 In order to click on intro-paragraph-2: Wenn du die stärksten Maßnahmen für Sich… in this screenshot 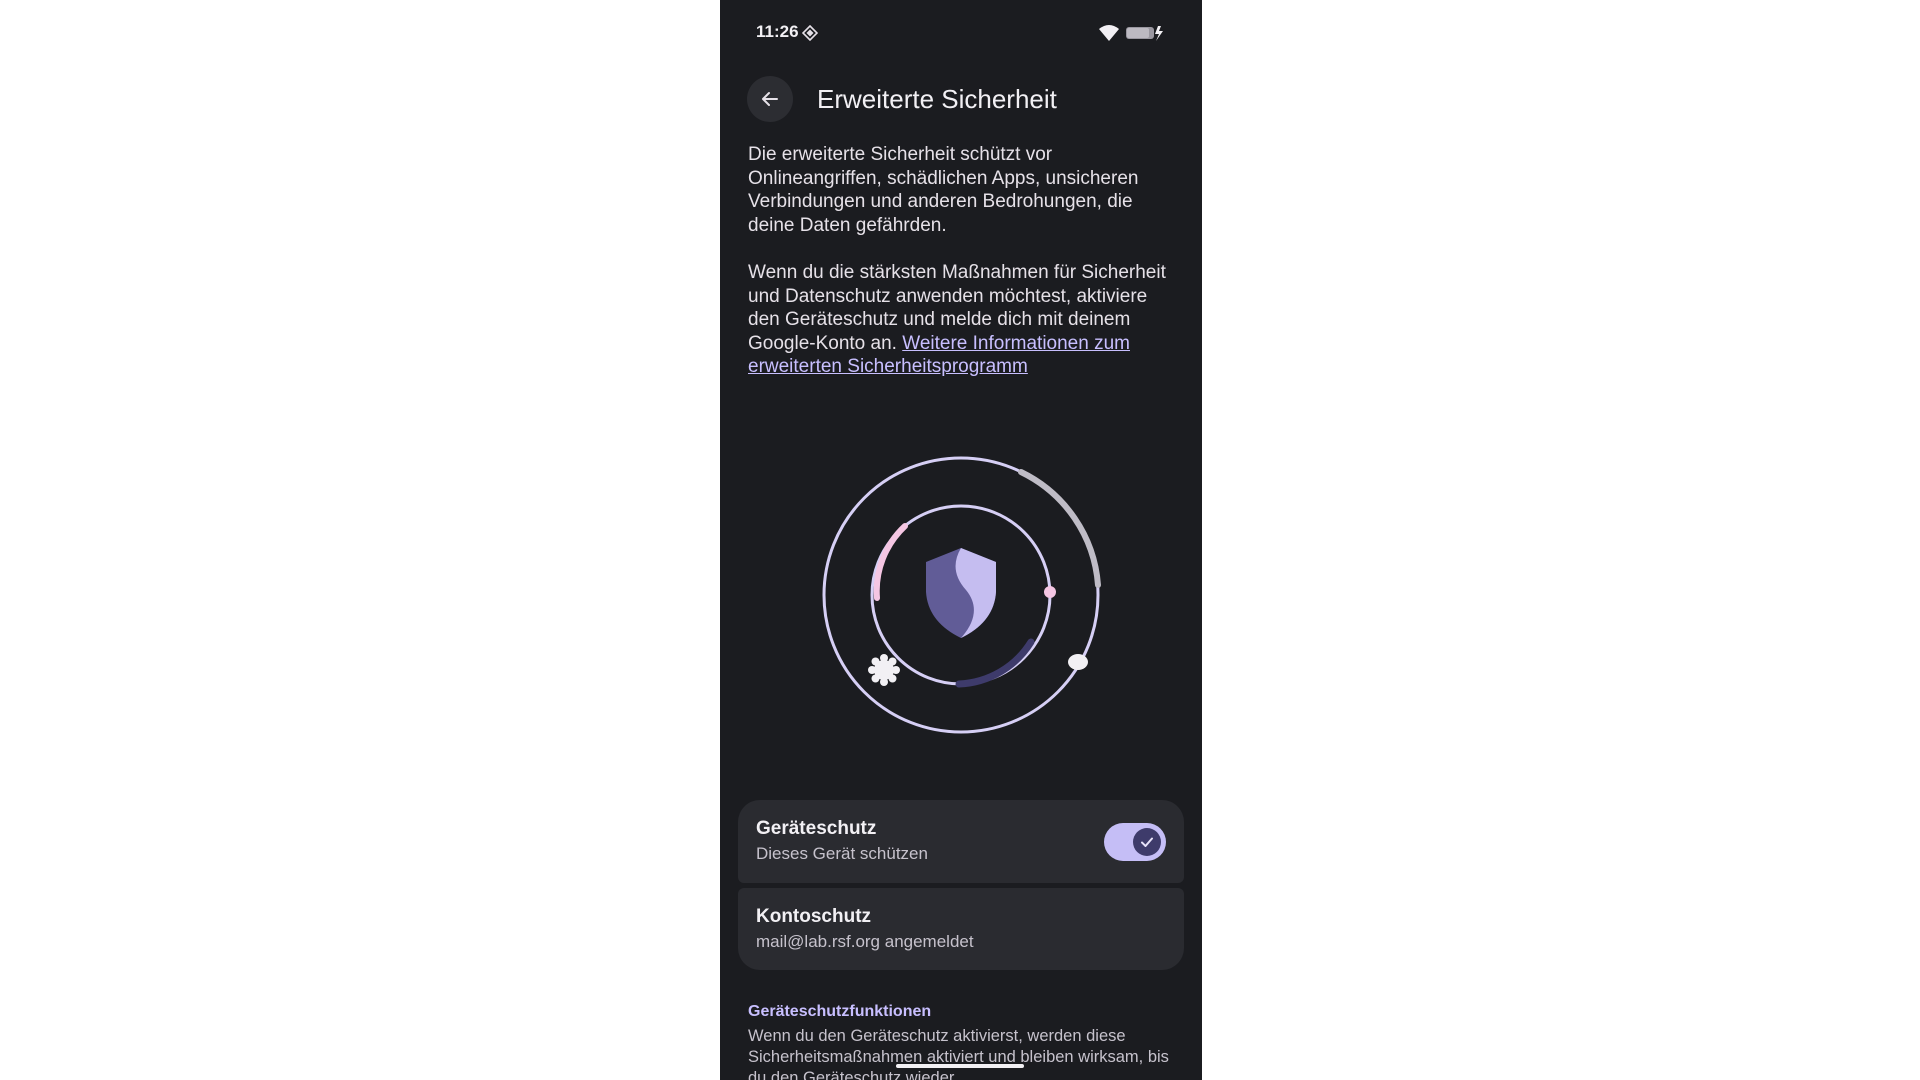, I will do `click(958, 320)`.